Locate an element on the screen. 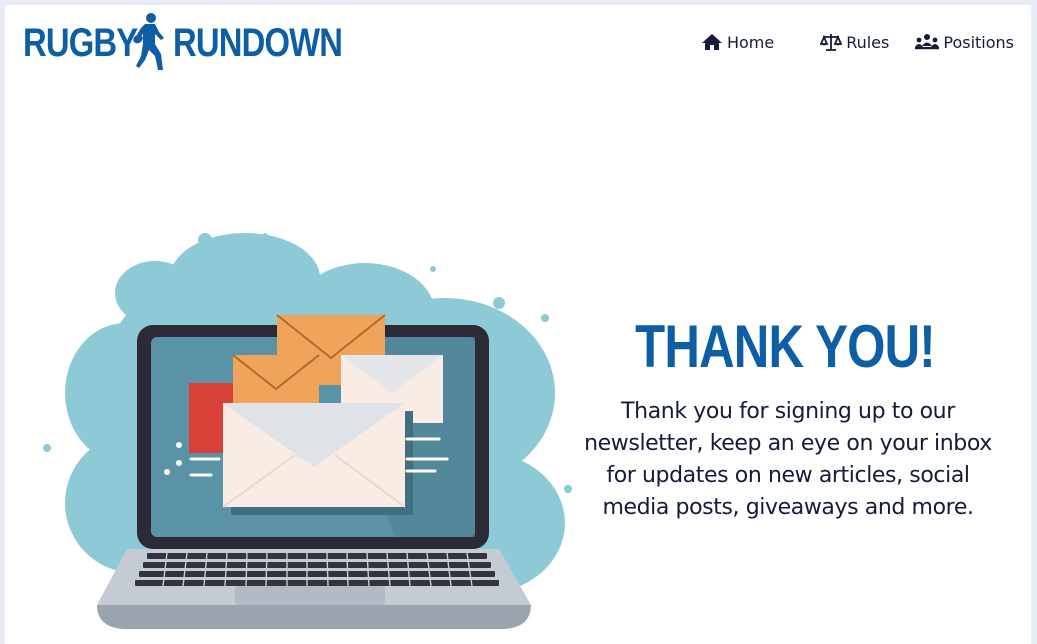 The width and height of the screenshot is (1037, 644). page-title: THANK YOU! is located at coordinates (785, 346).